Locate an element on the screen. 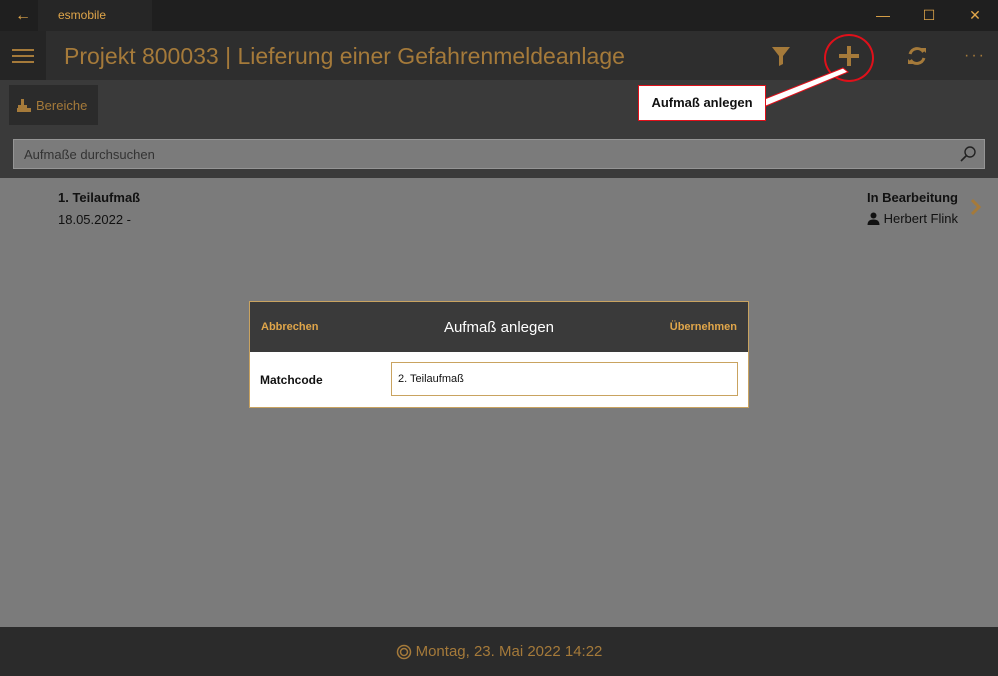  refresh-icon is located at coordinates (917, 55).